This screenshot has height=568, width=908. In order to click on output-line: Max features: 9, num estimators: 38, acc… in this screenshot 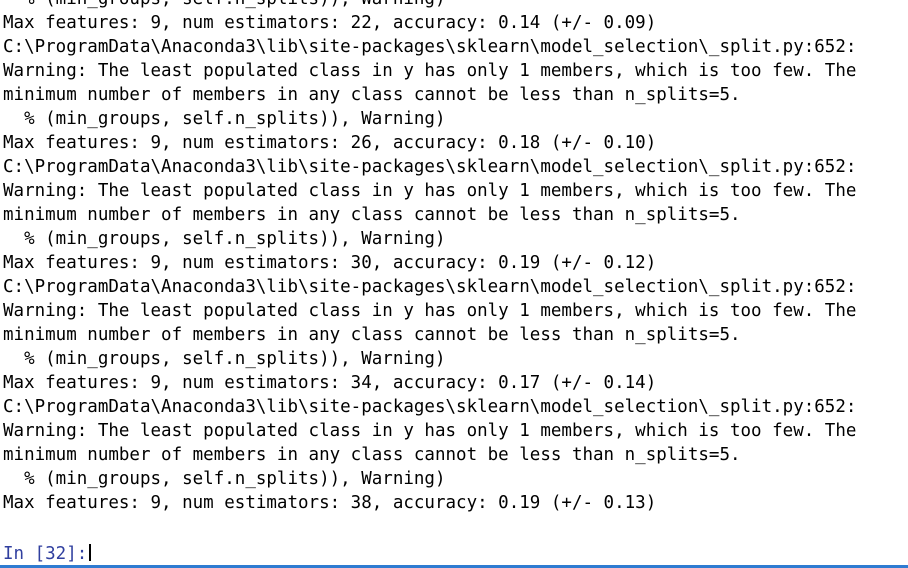, I will do `click(330, 503)`.